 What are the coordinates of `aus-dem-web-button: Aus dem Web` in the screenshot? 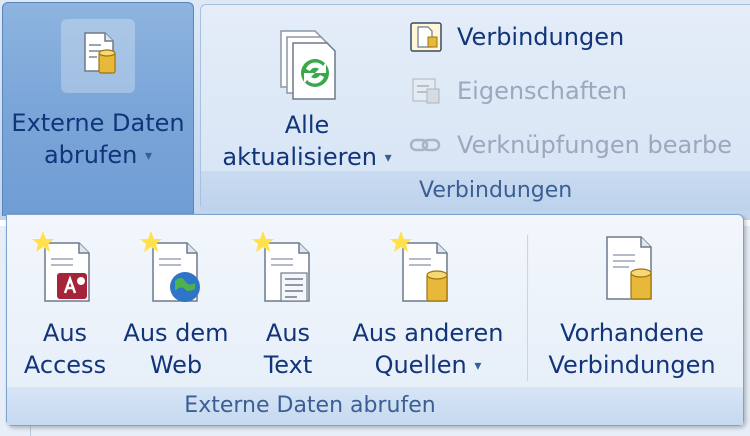 It's located at (176, 301).